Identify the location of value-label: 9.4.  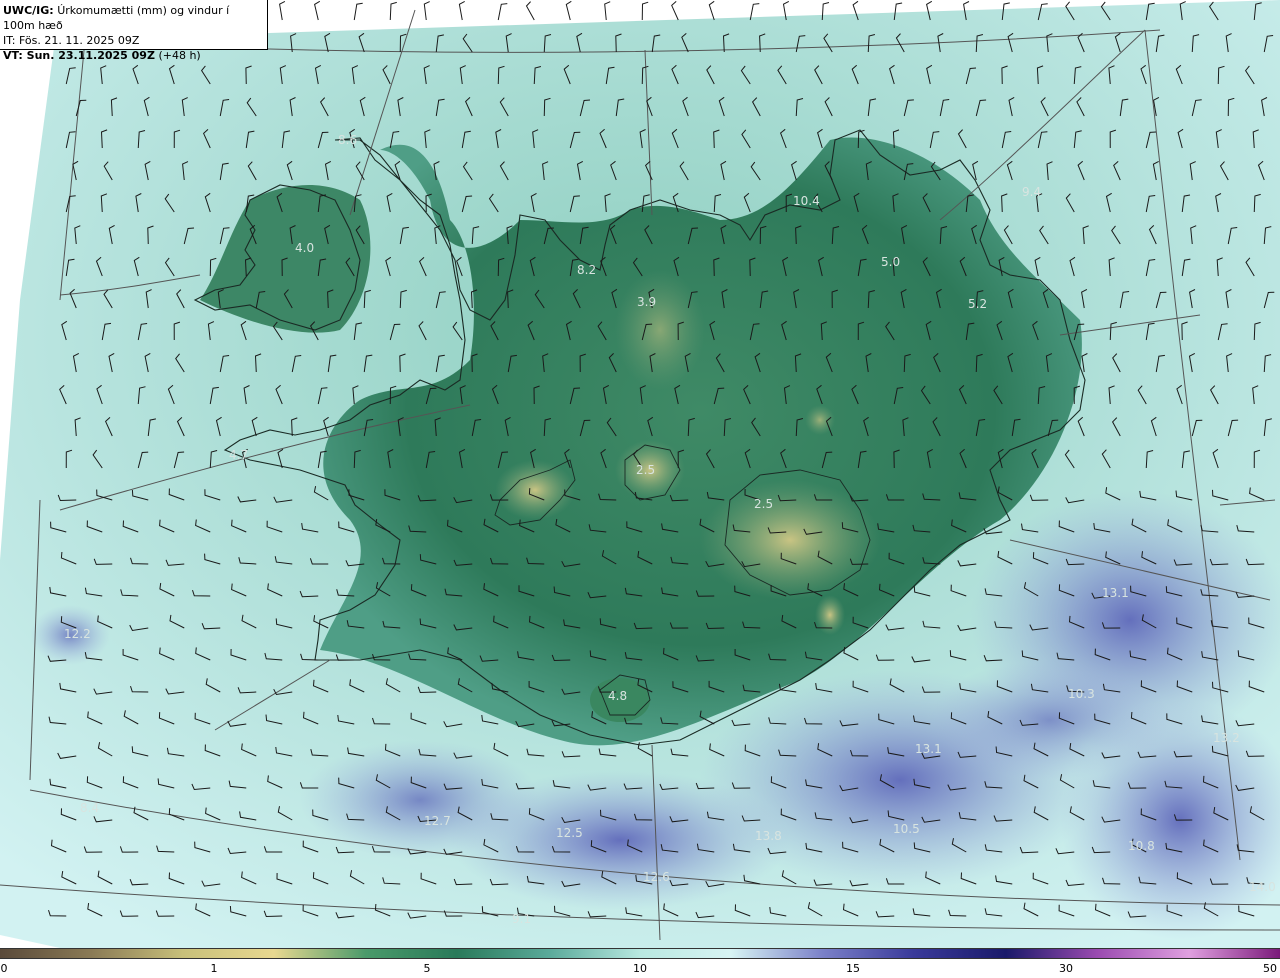
(1031, 192).